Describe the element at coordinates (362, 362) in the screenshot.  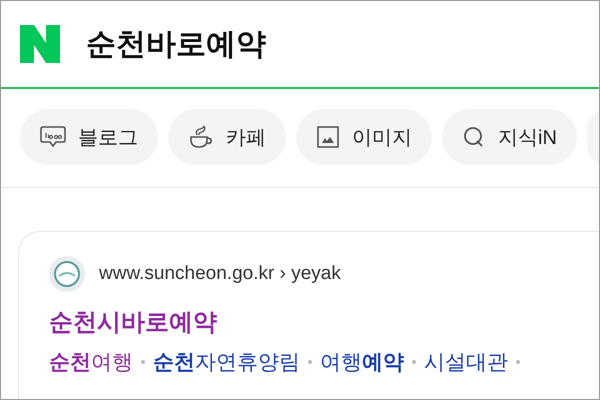
I see `sitelink: 여행예약` at that location.